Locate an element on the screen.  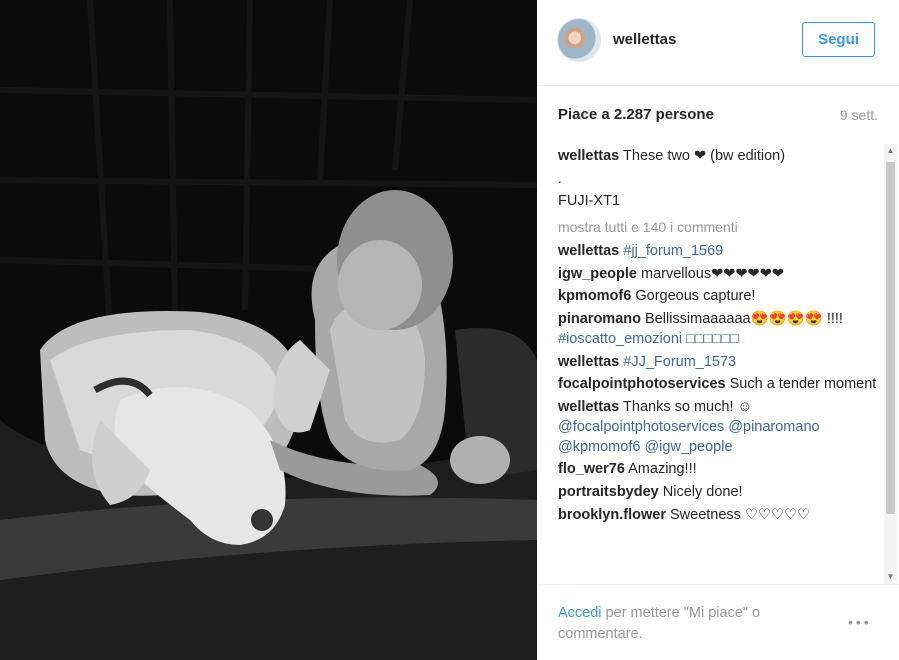
comment-text: Bellissimaaaaaa😍😍😍😍 !!!! is located at coordinates (744, 318).